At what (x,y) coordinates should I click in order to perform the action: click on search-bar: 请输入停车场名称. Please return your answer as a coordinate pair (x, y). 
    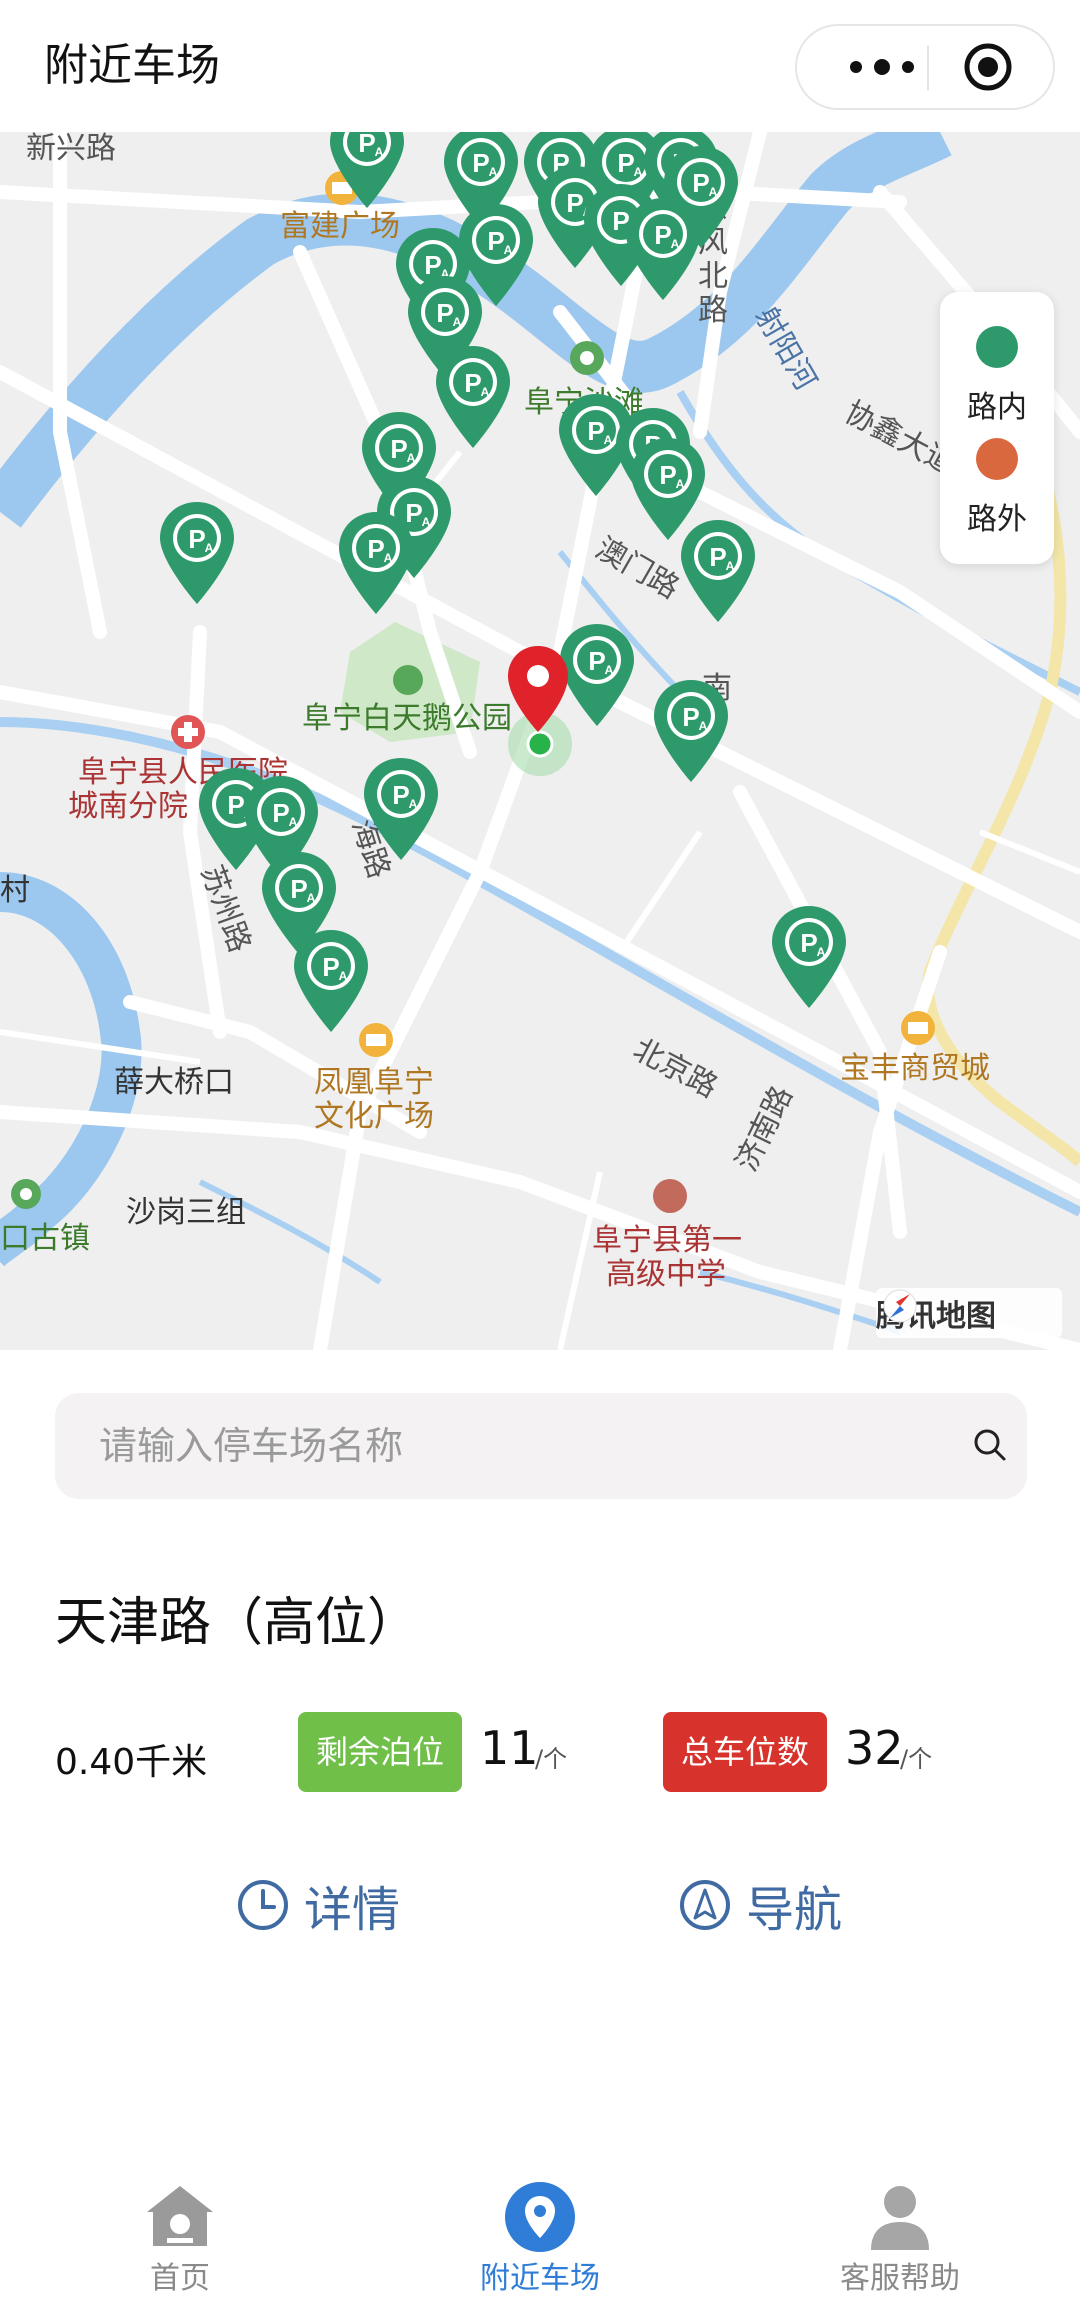
    Looking at the image, I should click on (541, 1446).